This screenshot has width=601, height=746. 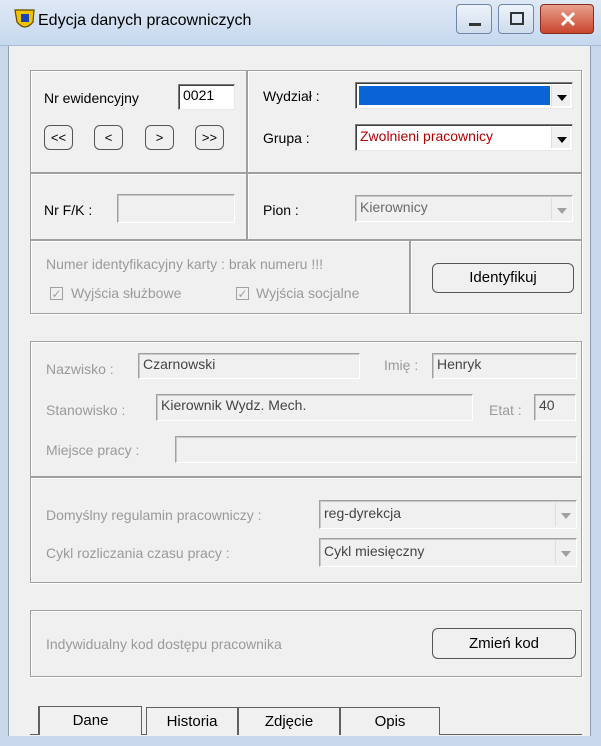 What do you see at coordinates (394, 207) in the screenshot?
I see `pion-value: Kierownicy` at bounding box center [394, 207].